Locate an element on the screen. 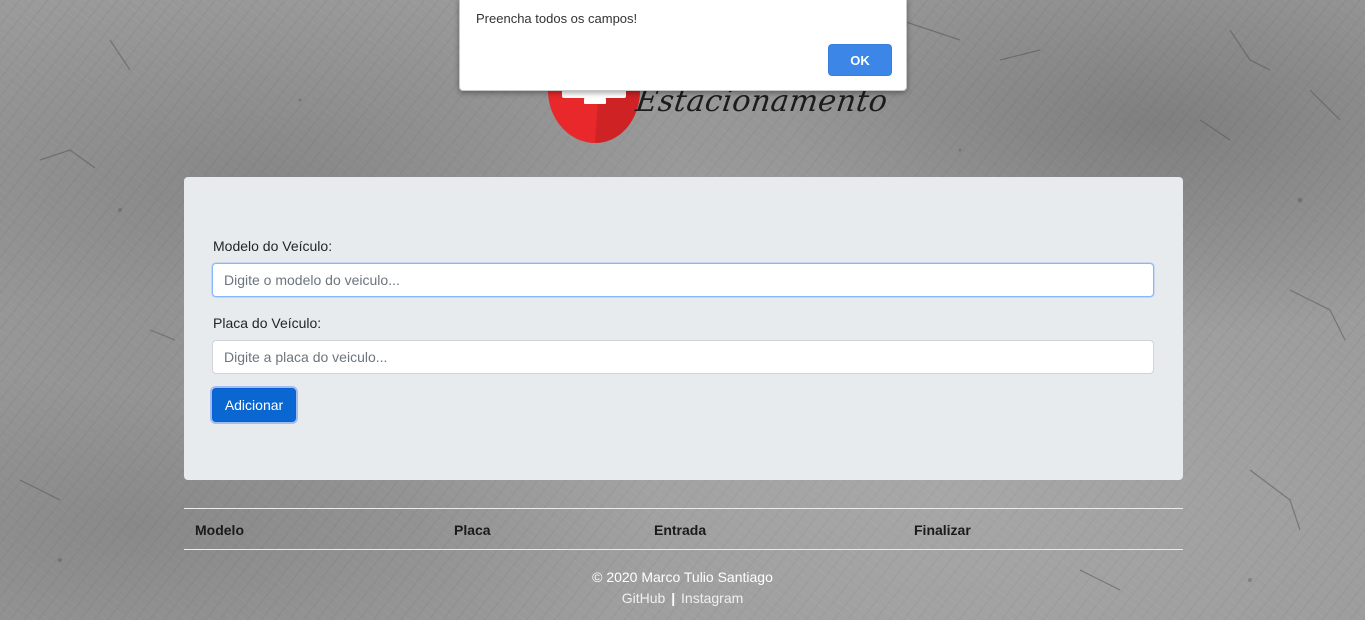  footer-copyright: © 2020 Marco Tulio Santiago is located at coordinates (682, 577).